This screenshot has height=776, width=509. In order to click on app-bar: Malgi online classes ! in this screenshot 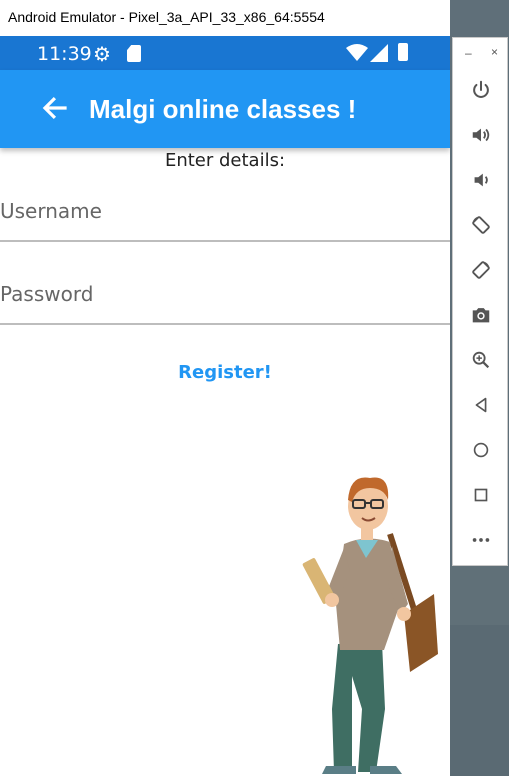, I will do `click(225, 109)`.